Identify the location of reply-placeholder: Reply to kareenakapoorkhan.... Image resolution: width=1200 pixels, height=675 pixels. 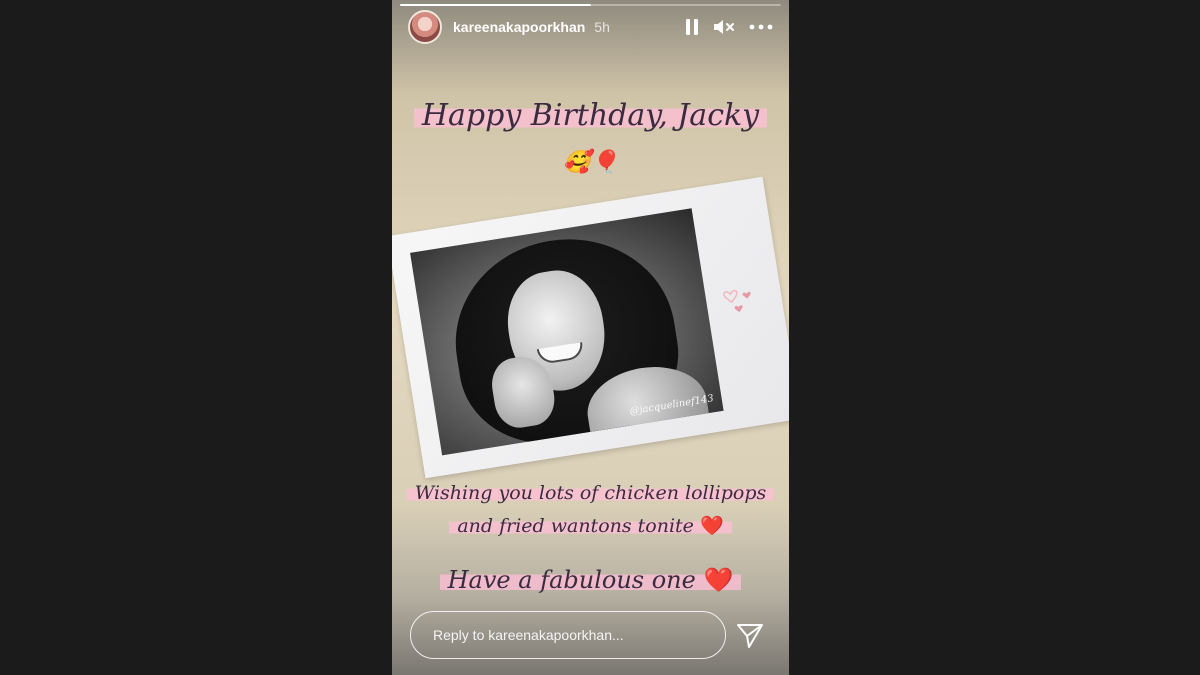
(528, 635).